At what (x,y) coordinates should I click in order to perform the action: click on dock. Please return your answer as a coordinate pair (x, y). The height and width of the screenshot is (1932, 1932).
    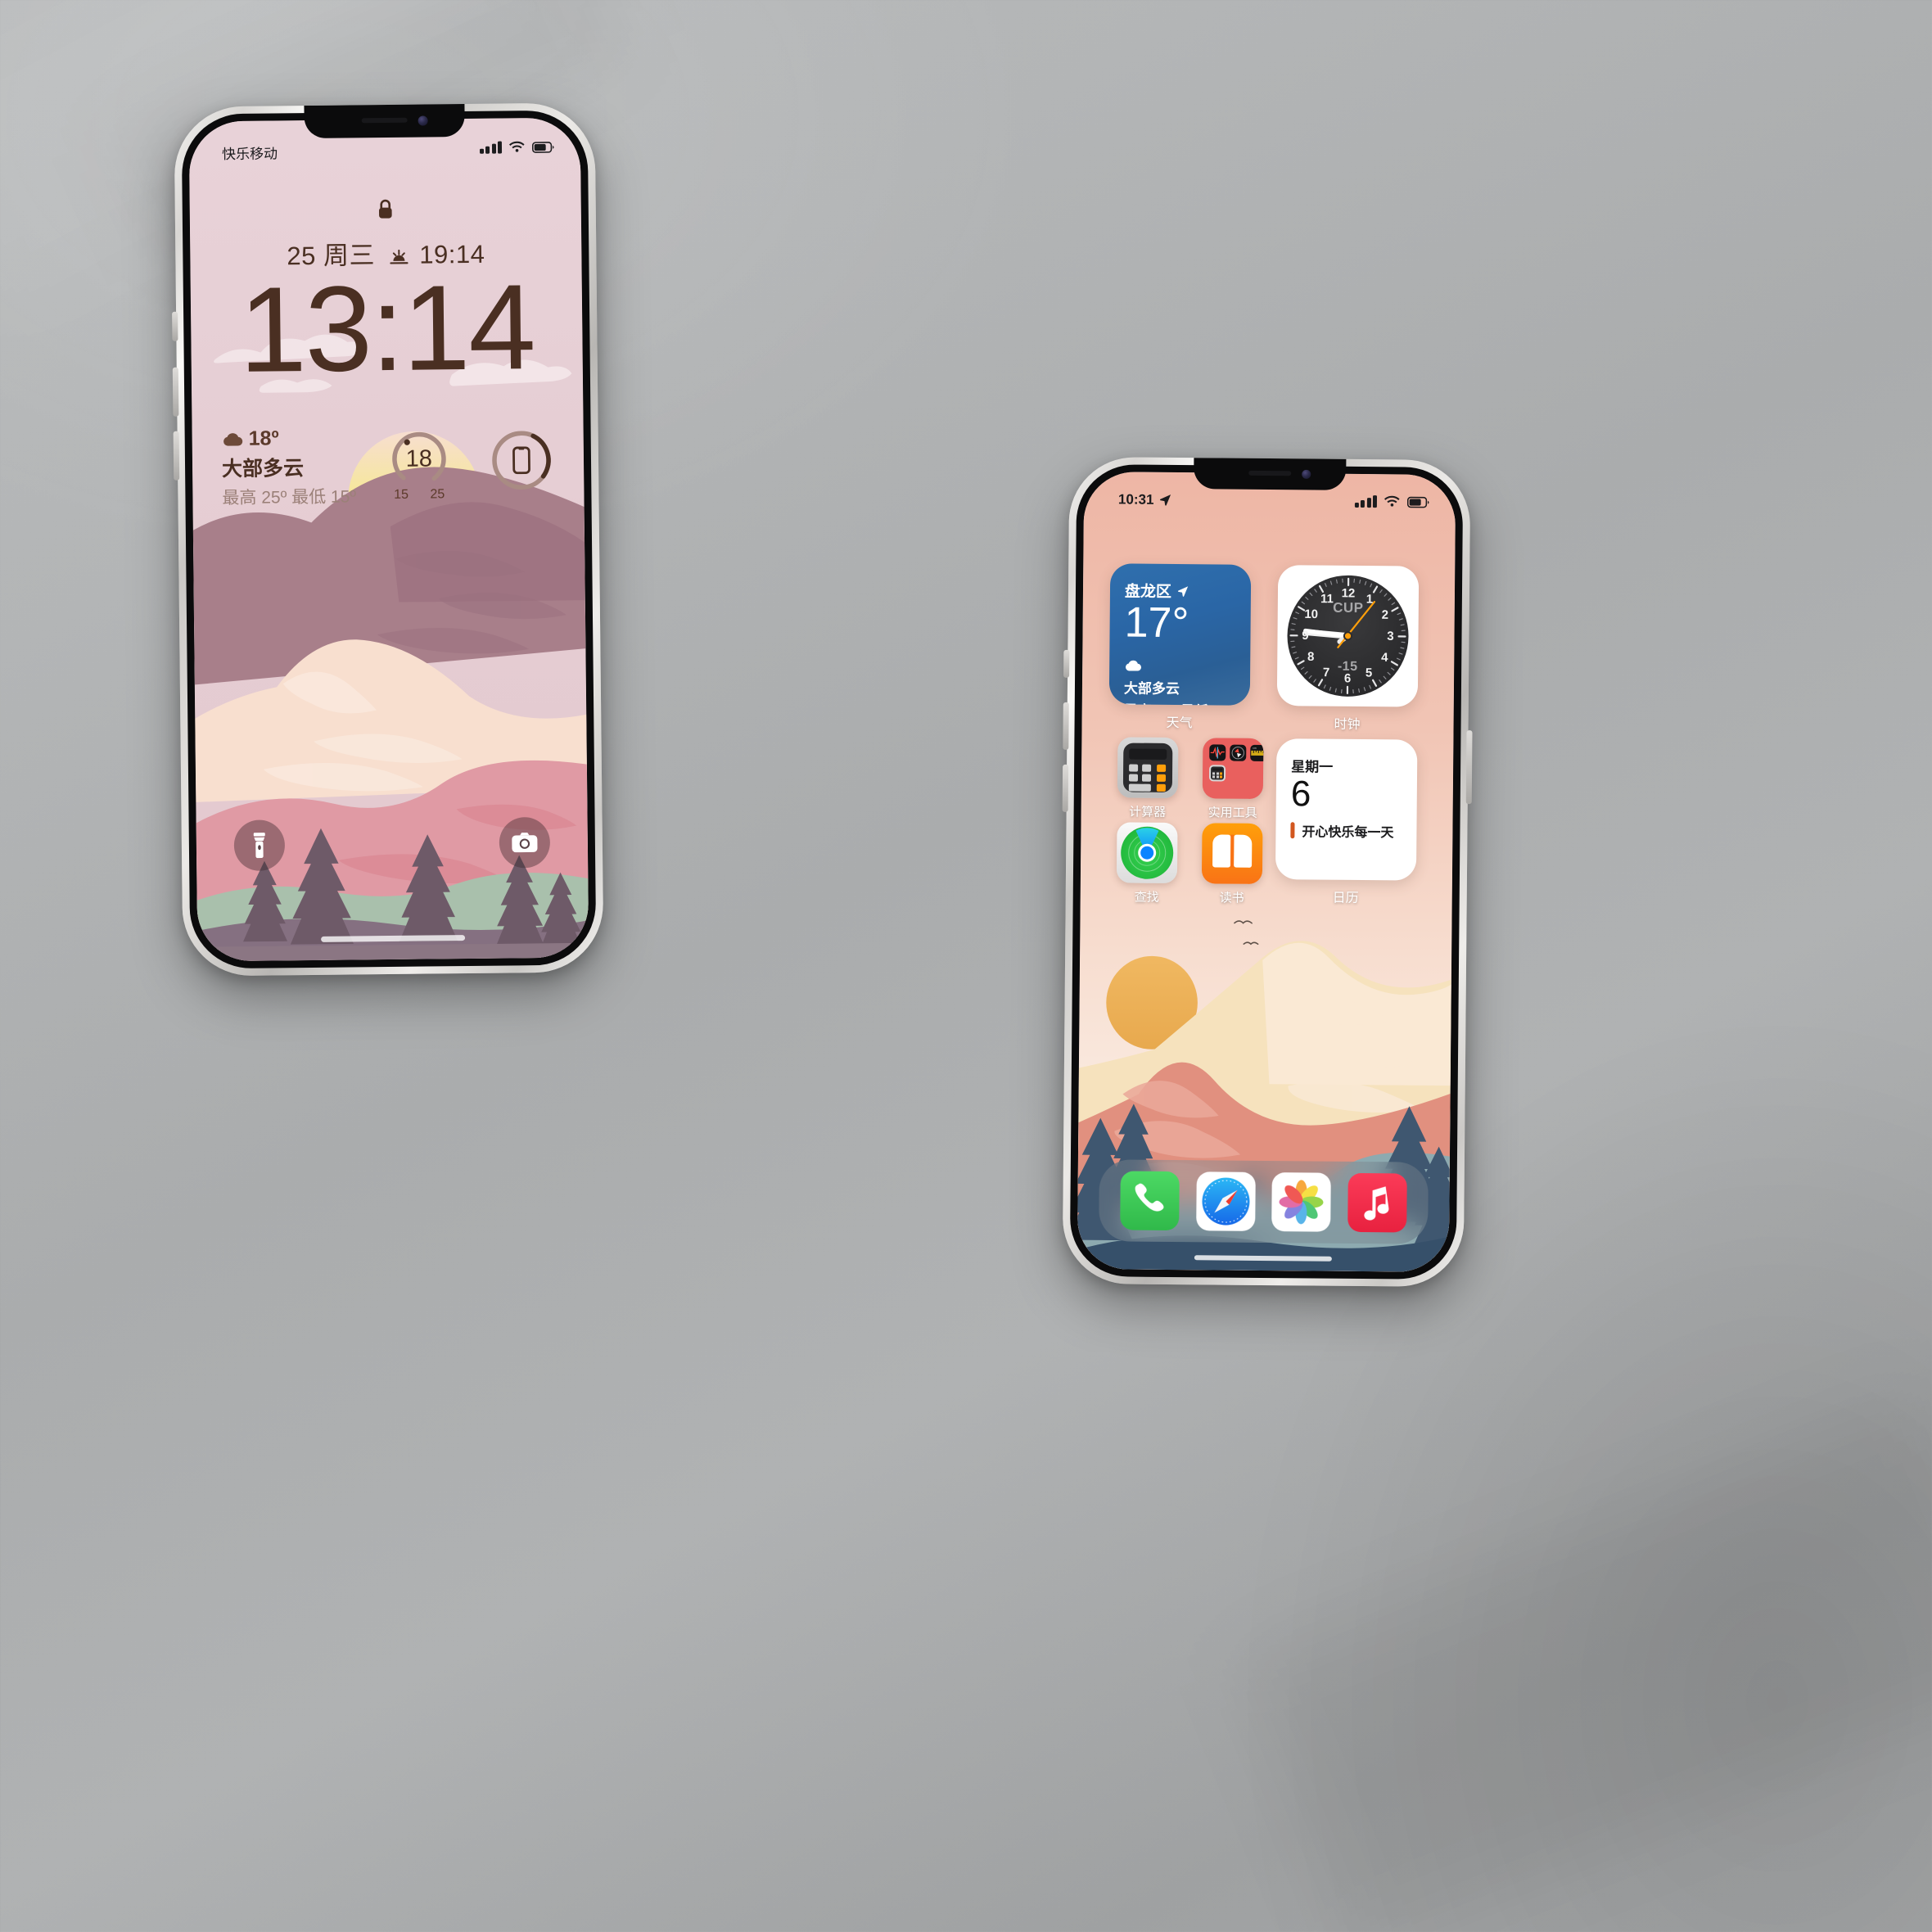
    Looking at the image, I should click on (1264, 1201).